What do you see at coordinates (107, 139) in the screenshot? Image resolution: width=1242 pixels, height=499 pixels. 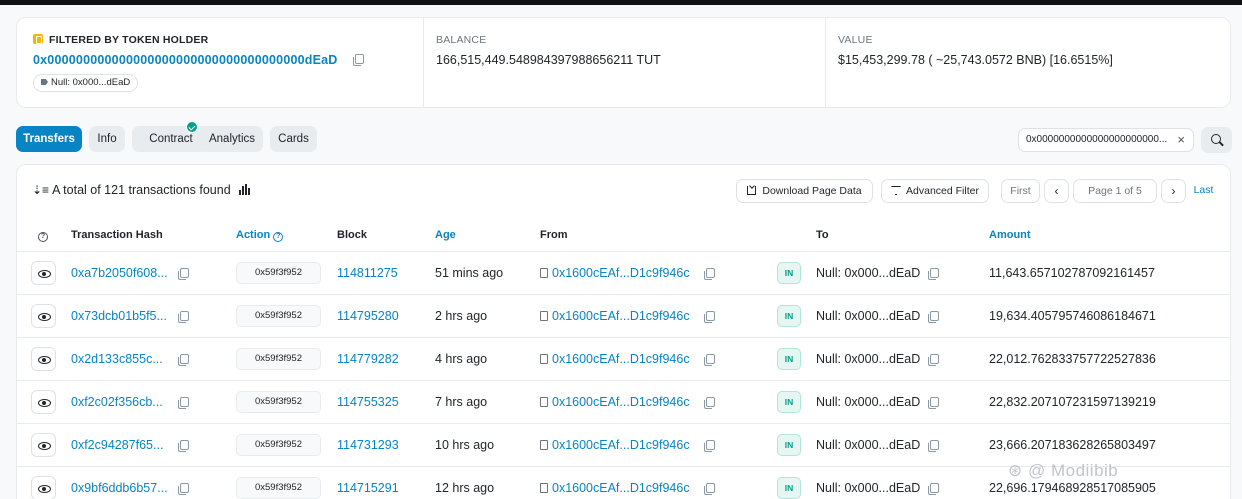 I see `tab-info: Info` at bounding box center [107, 139].